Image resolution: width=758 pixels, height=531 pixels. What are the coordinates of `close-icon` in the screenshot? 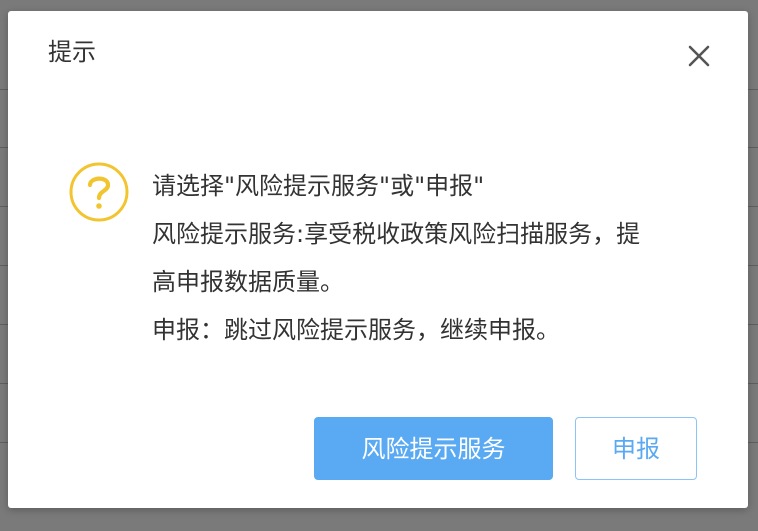 It's located at (699, 56).